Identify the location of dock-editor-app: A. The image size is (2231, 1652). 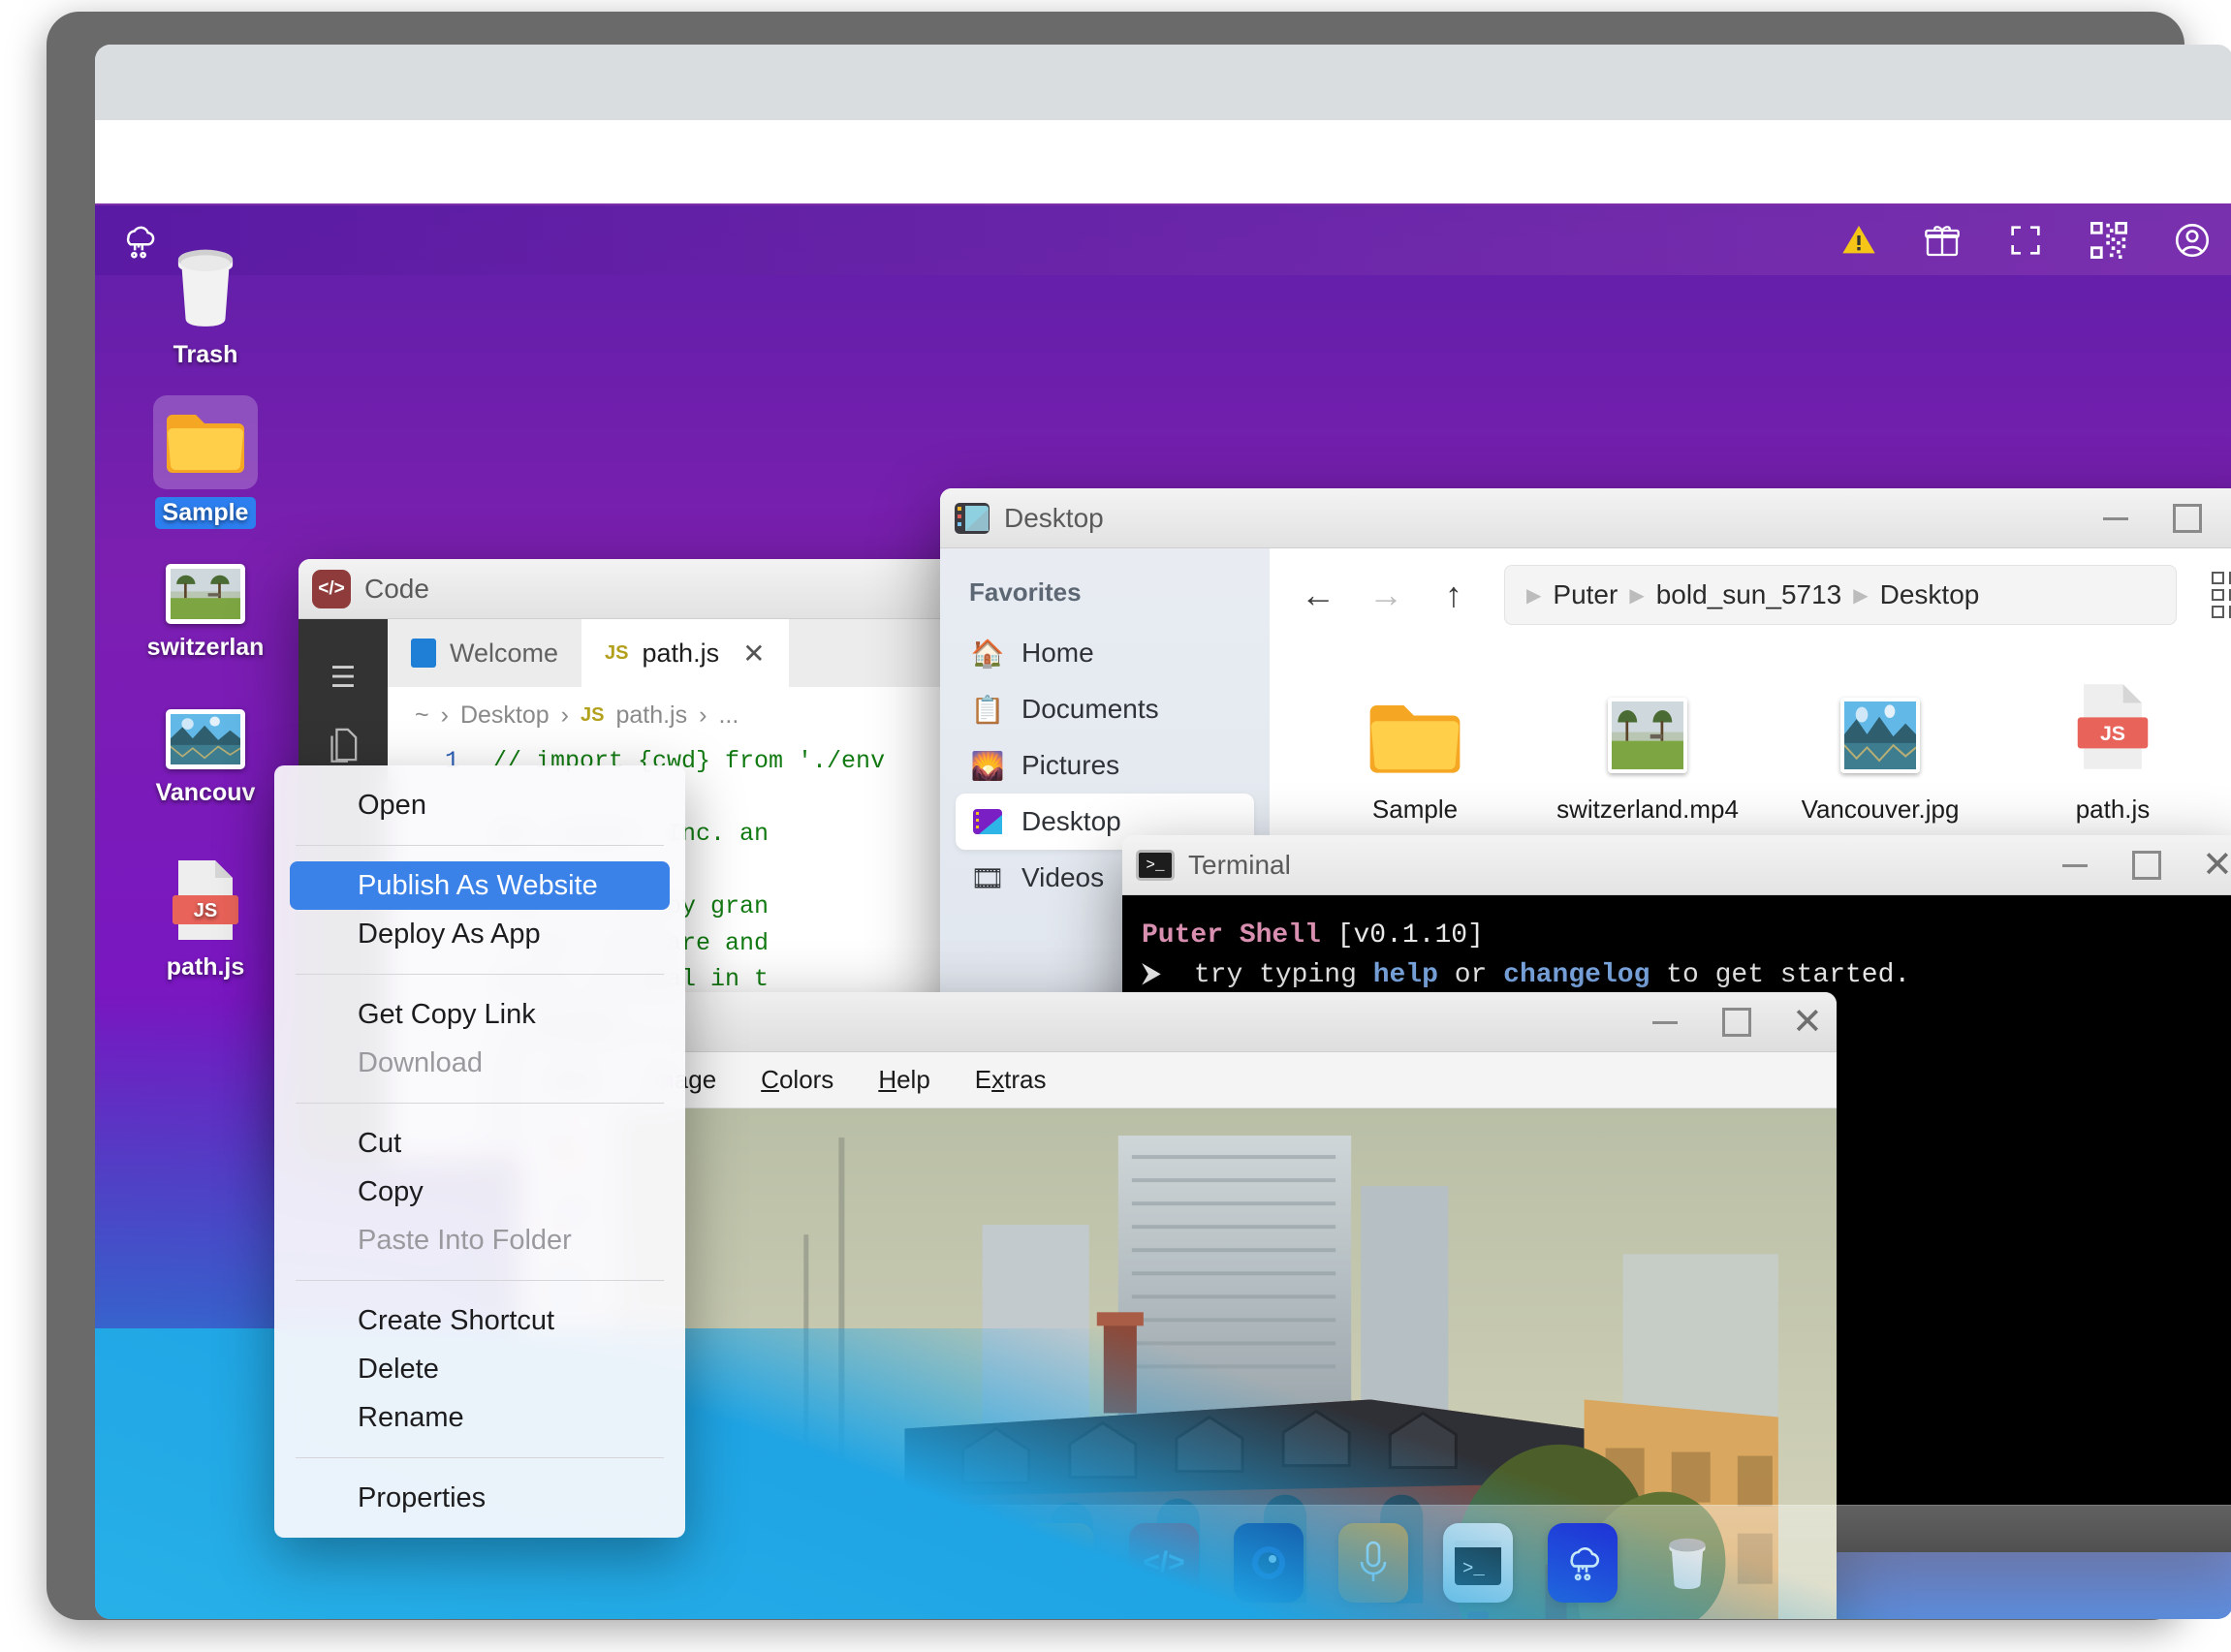
(850, 1562).